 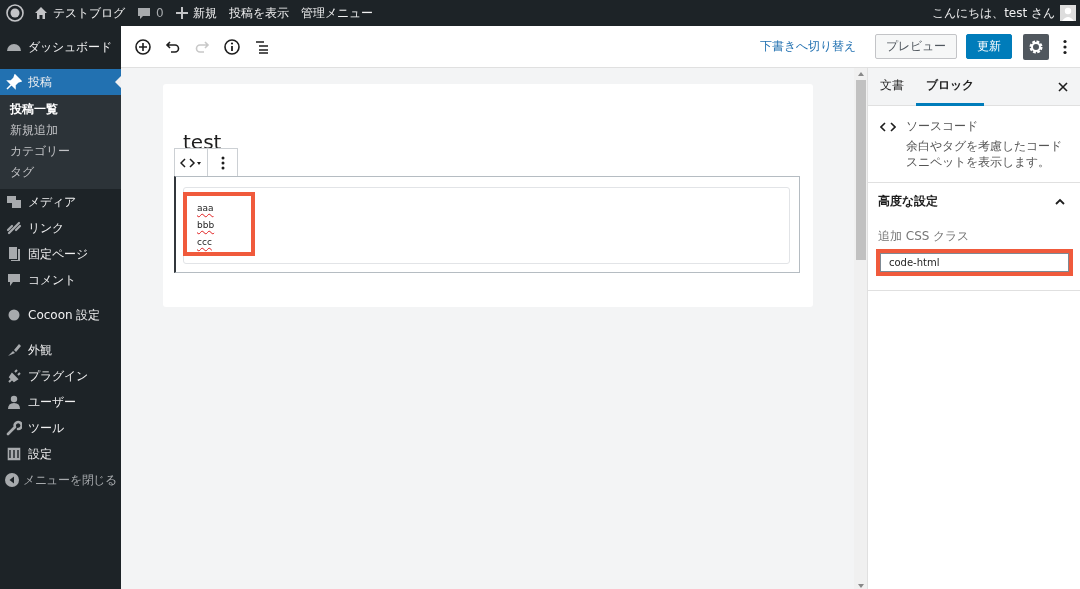 What do you see at coordinates (144, 13) in the screenshot?
I see `speech-bubble-icon` at bounding box center [144, 13].